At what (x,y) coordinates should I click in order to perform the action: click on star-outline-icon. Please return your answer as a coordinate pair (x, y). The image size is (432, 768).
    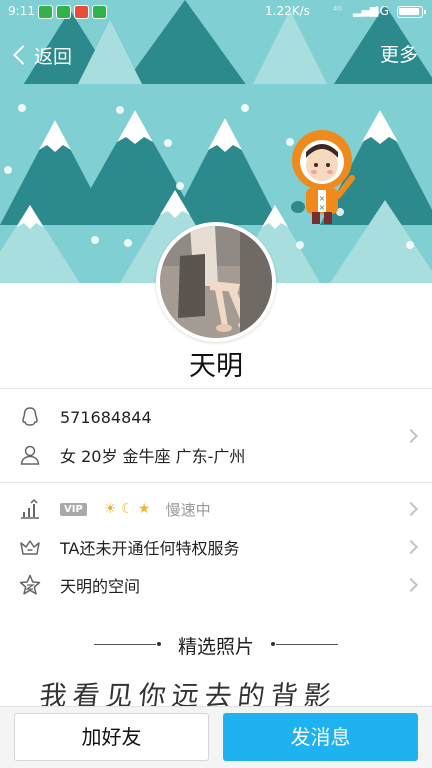
    Looking at the image, I should click on (30, 584).